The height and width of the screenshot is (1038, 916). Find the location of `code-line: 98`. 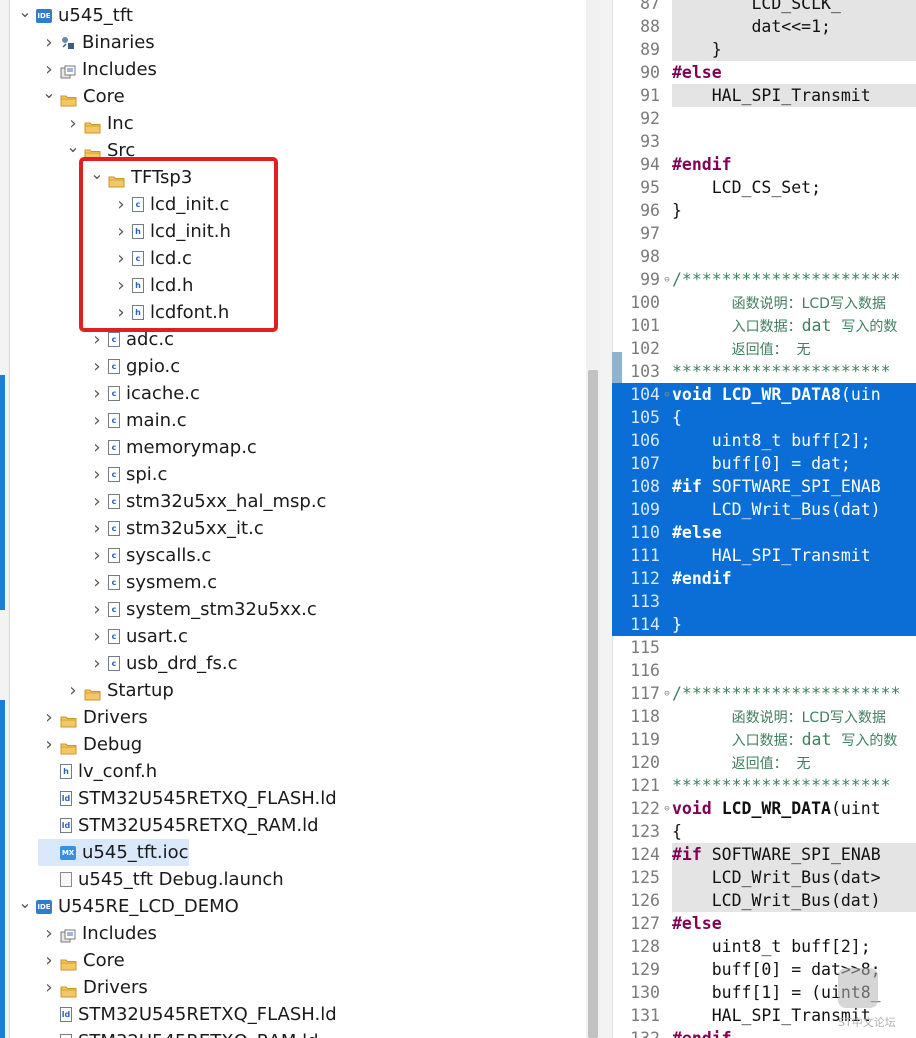

code-line: 98 is located at coordinates (764, 256).